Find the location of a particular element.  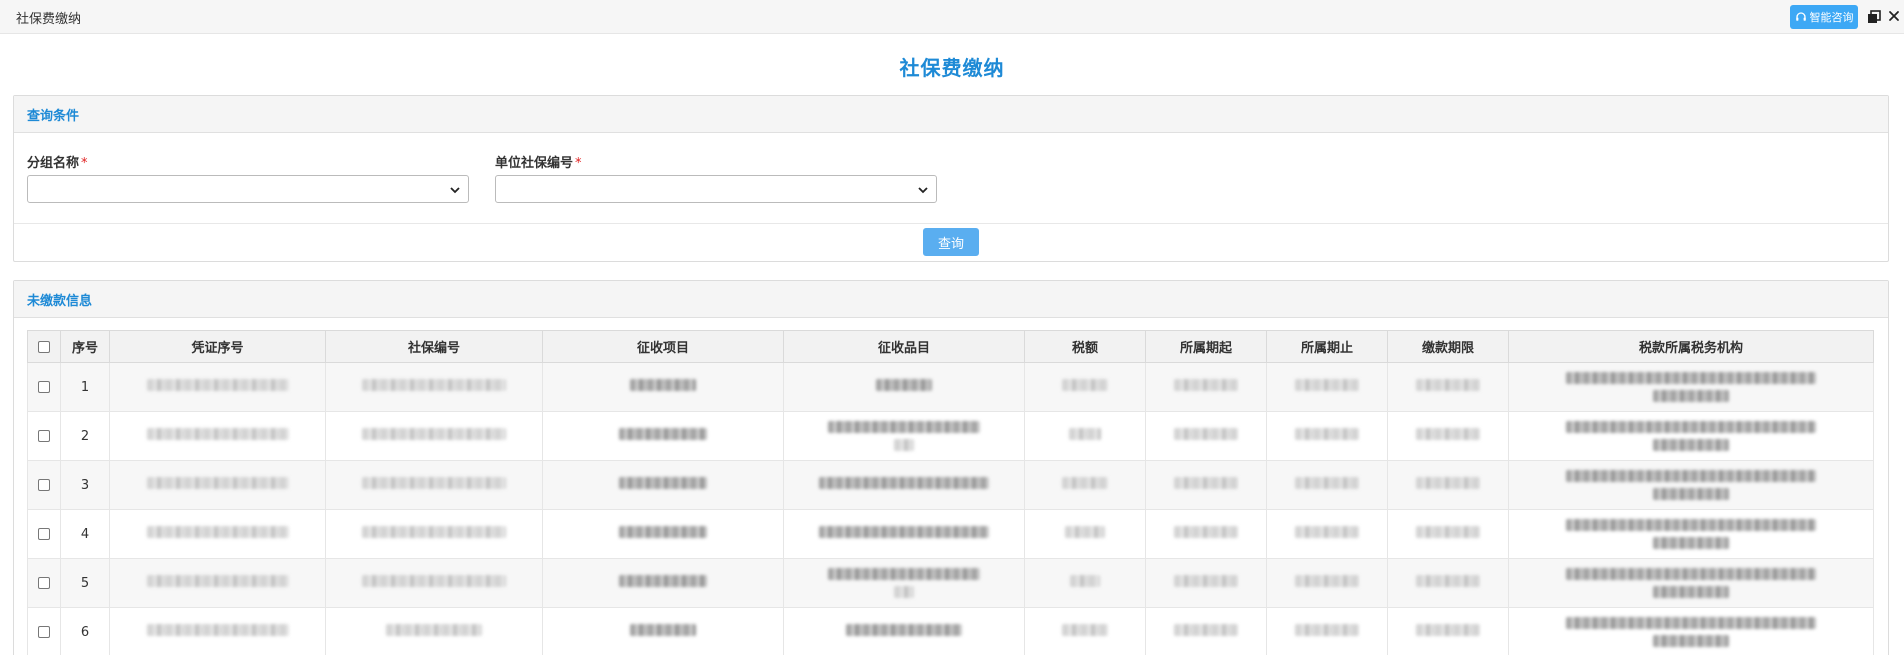

group-name-select is located at coordinates (248, 189).